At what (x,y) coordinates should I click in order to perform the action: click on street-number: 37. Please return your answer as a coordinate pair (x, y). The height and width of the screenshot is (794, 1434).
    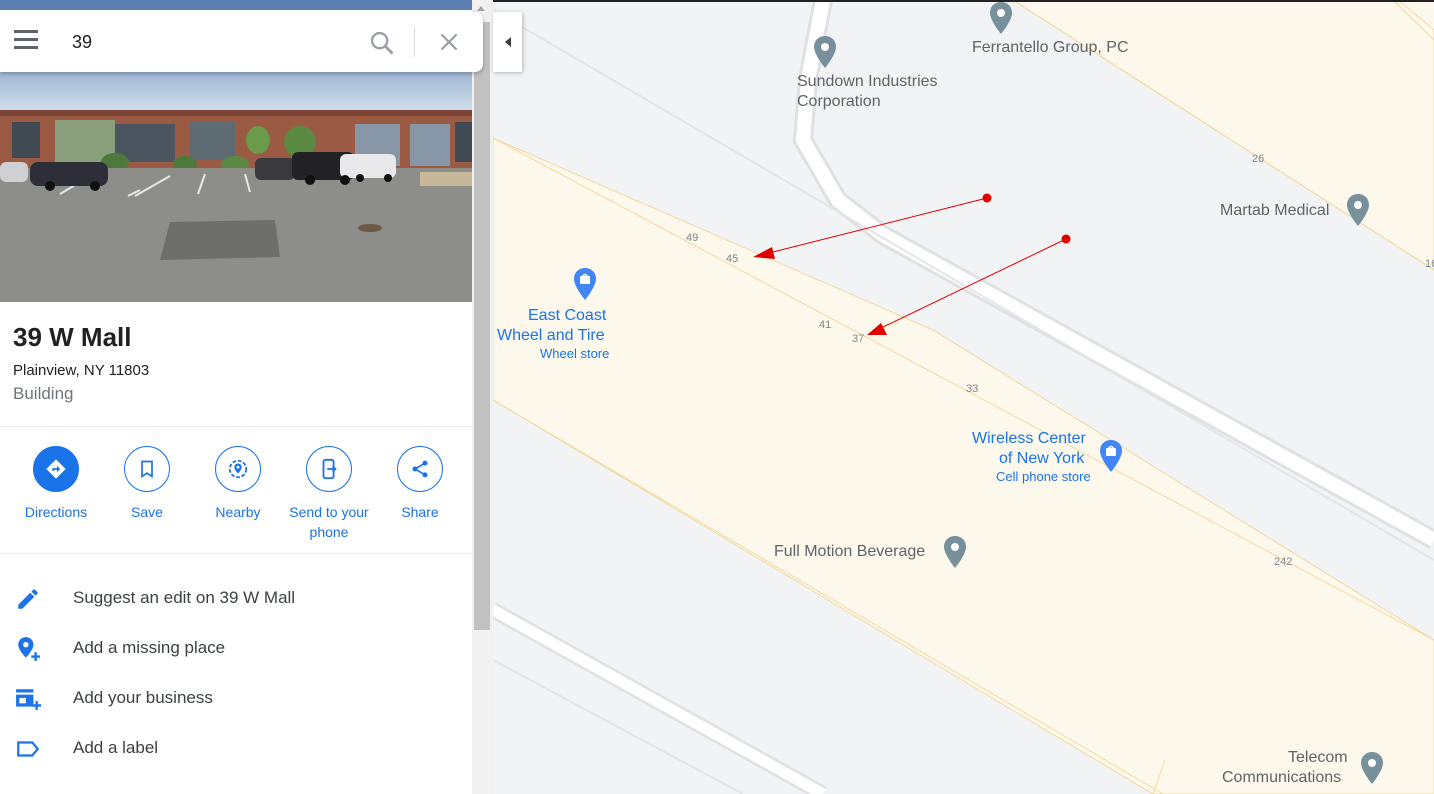
    Looking at the image, I should click on (858, 339).